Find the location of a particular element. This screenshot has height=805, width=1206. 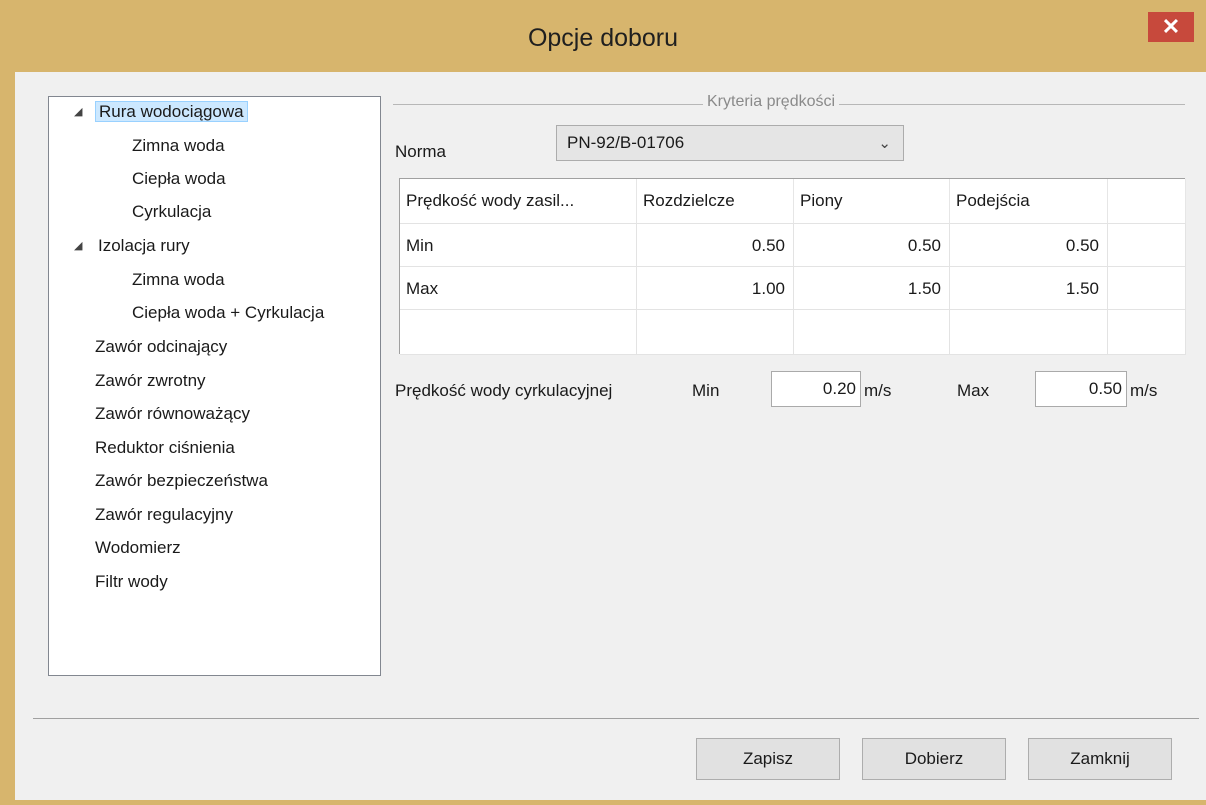

norma-value: PN-92/B-01706 is located at coordinates (626, 142).